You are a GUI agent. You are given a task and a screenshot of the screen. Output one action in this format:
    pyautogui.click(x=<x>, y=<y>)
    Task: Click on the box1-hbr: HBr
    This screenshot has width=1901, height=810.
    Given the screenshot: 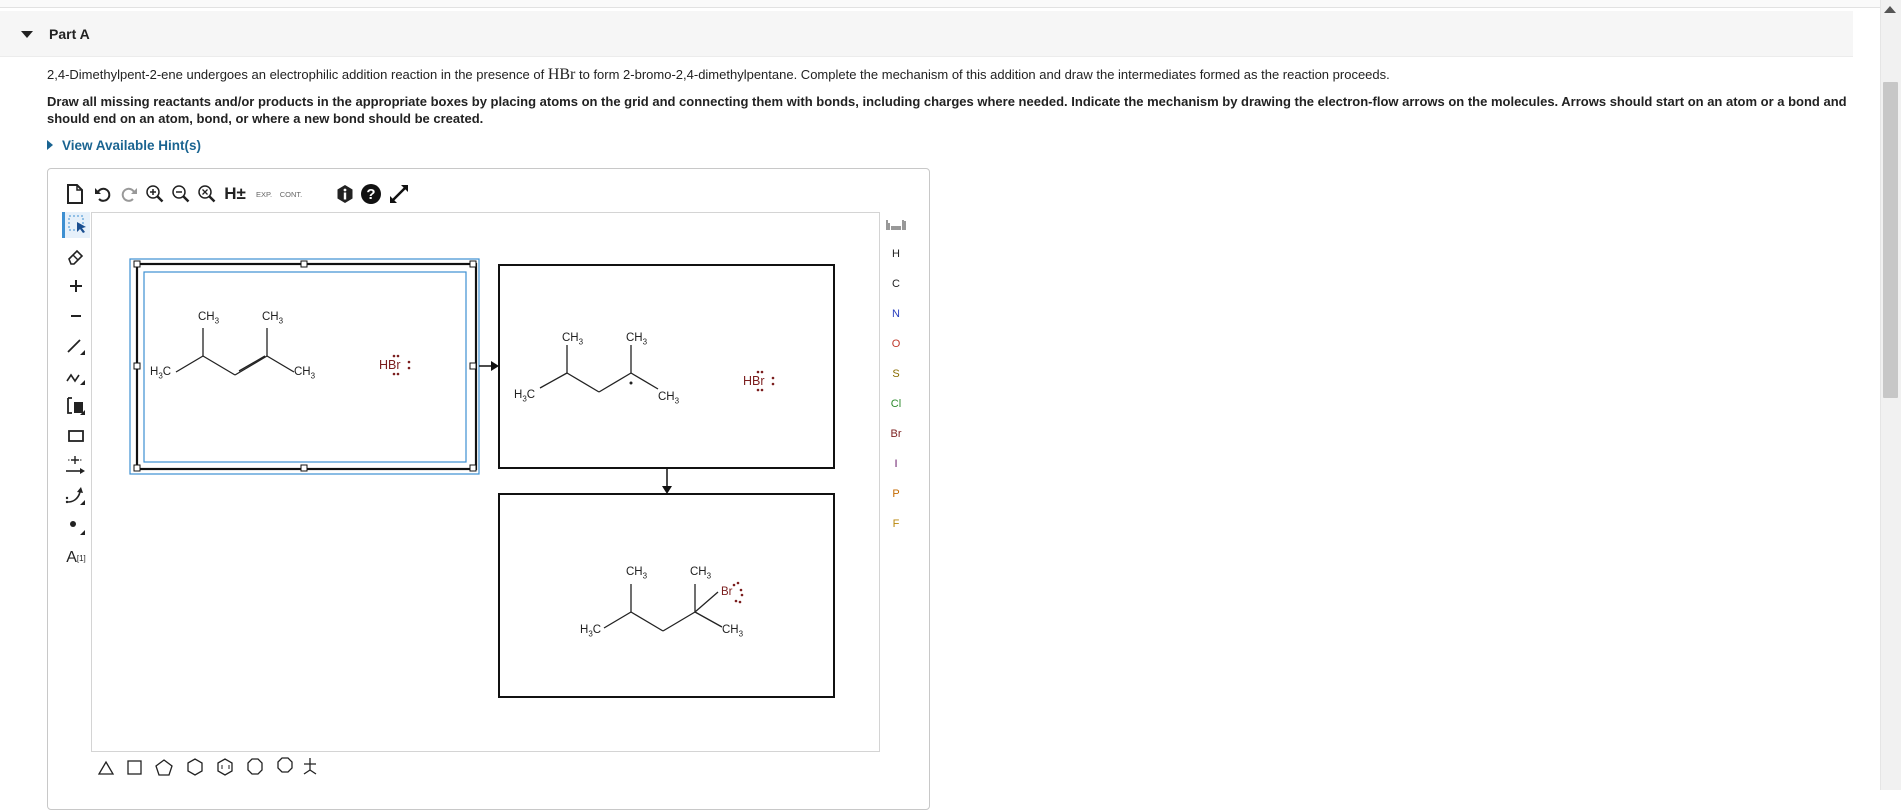 What is the action you would take?
    pyautogui.click(x=390, y=365)
    